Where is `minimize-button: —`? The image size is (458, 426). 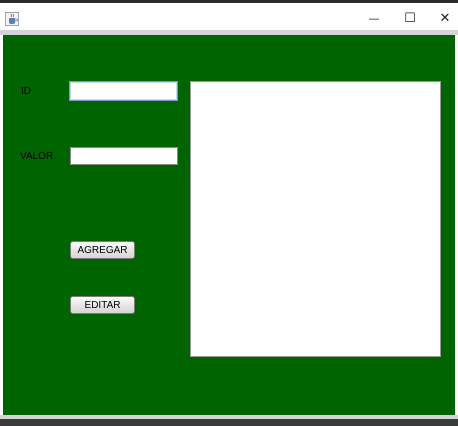
minimize-button: — is located at coordinates (374, 18).